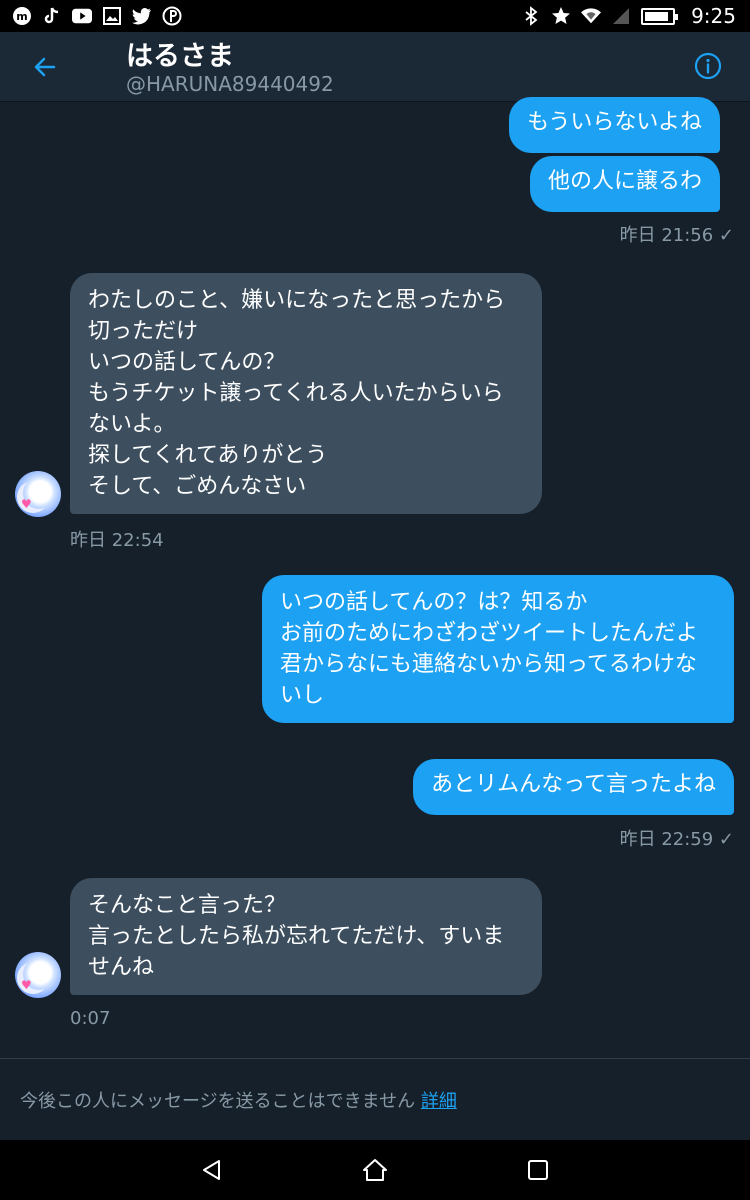  I want to click on signal-icon, so click(621, 16).